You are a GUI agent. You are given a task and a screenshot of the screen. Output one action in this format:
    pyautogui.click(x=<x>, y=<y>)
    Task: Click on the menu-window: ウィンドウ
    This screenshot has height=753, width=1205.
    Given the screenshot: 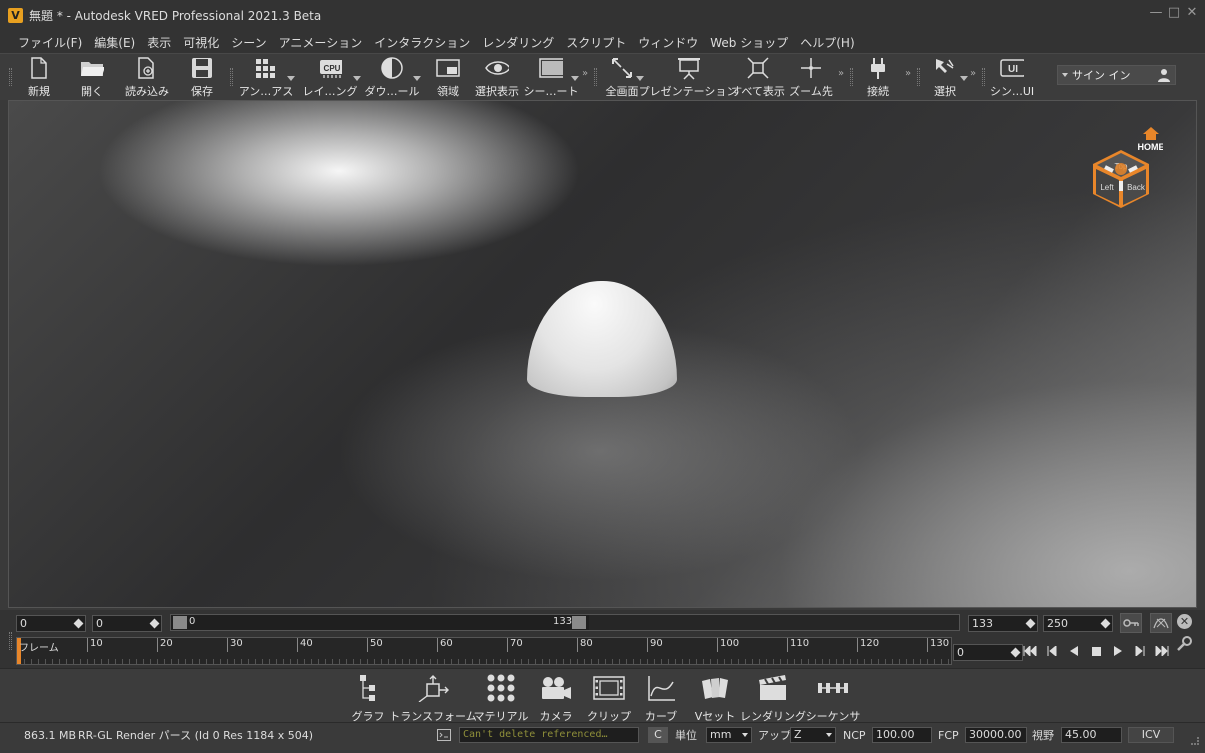 What is the action you would take?
    pyautogui.click(x=668, y=42)
    